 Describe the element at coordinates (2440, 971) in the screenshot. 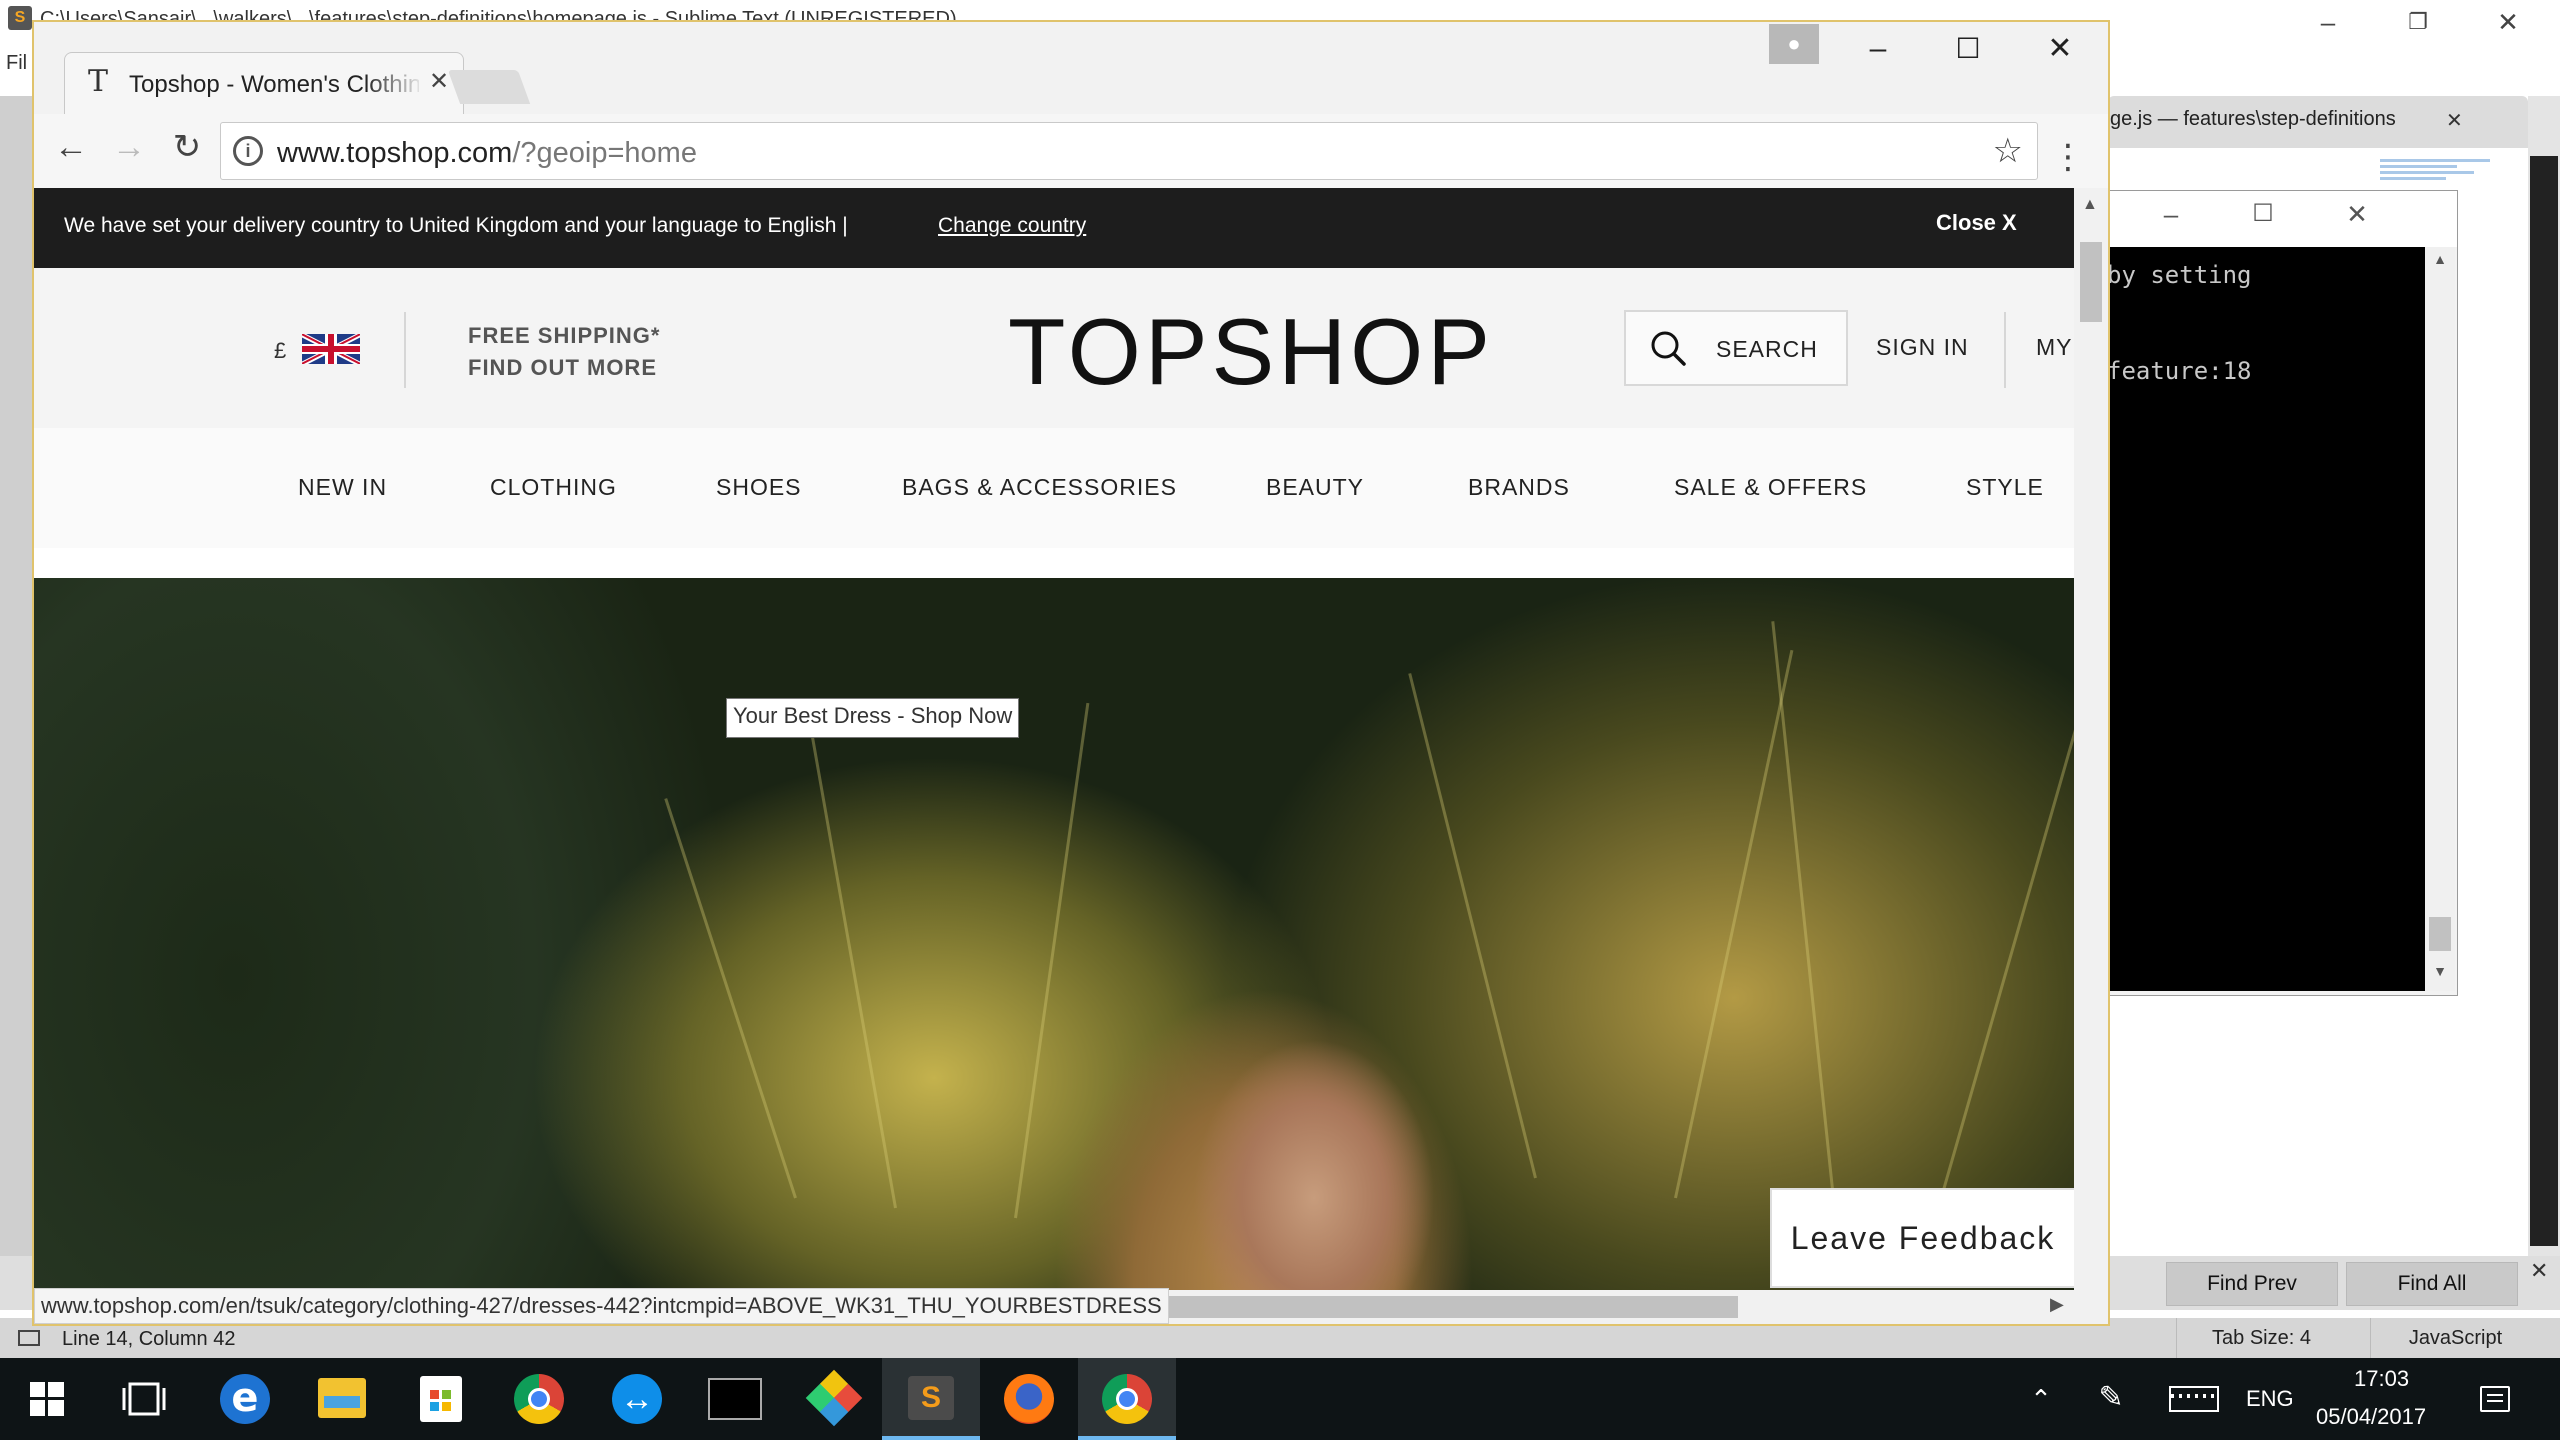

I see `scroll-down-icon: ▼` at that location.